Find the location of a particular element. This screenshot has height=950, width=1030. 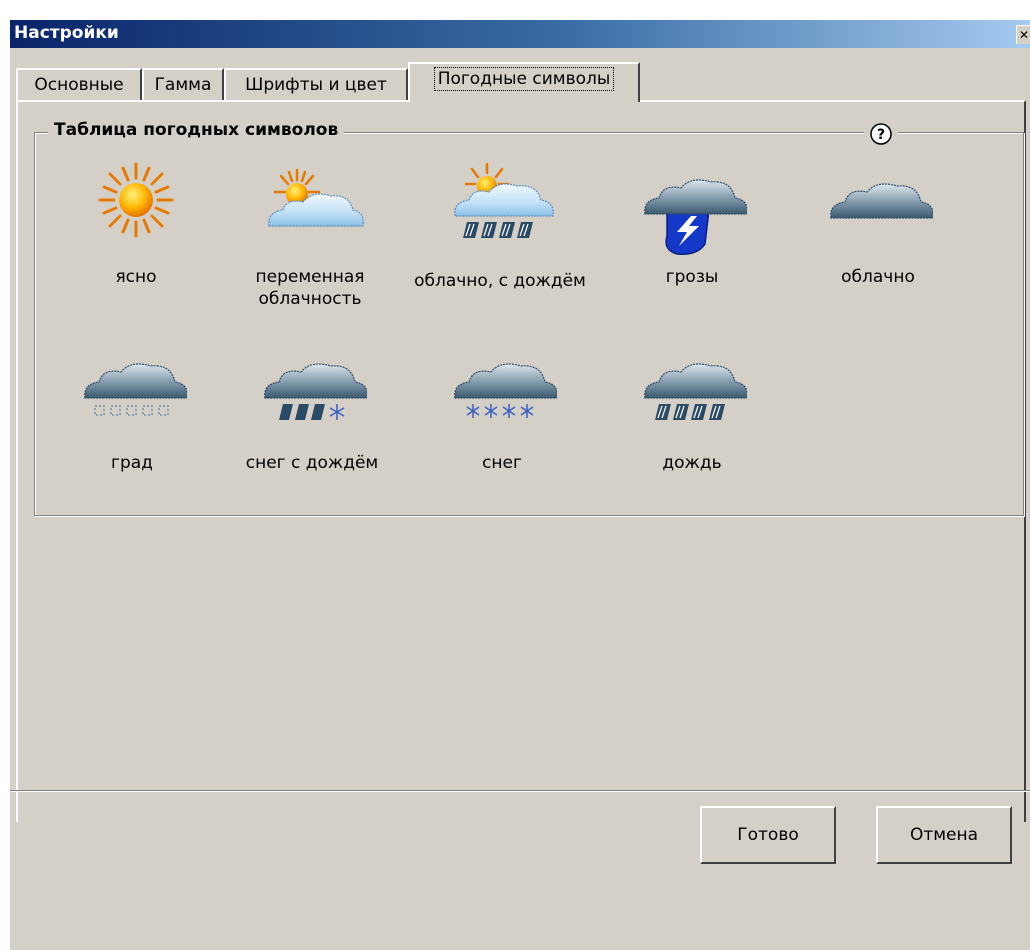

tab-general: Основные is located at coordinates (79, 84).